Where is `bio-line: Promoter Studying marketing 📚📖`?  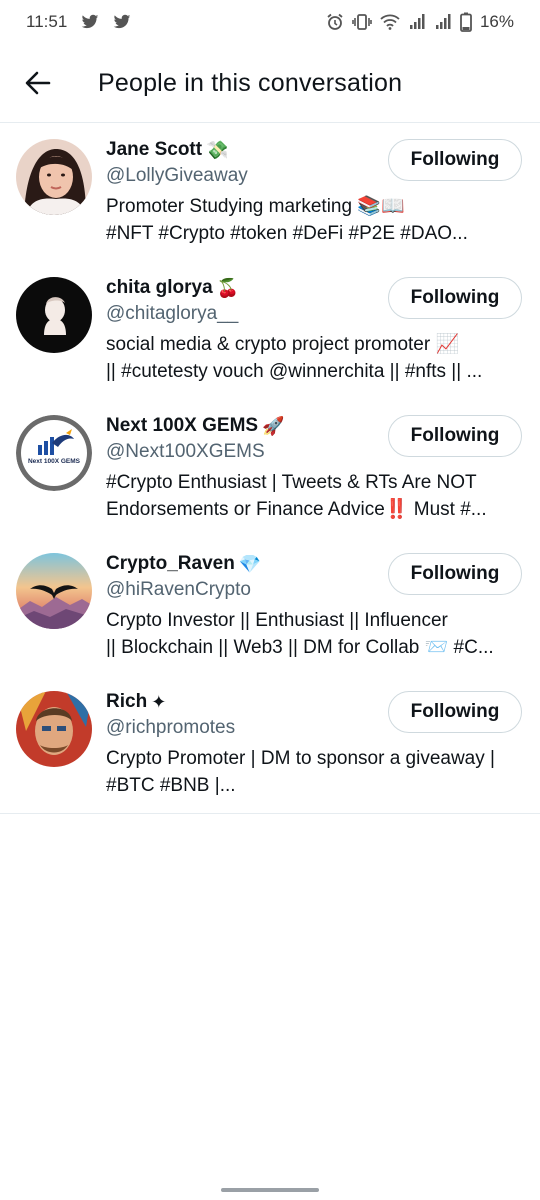 bio-line: Promoter Studying marketing 📚📖 is located at coordinates (255, 206).